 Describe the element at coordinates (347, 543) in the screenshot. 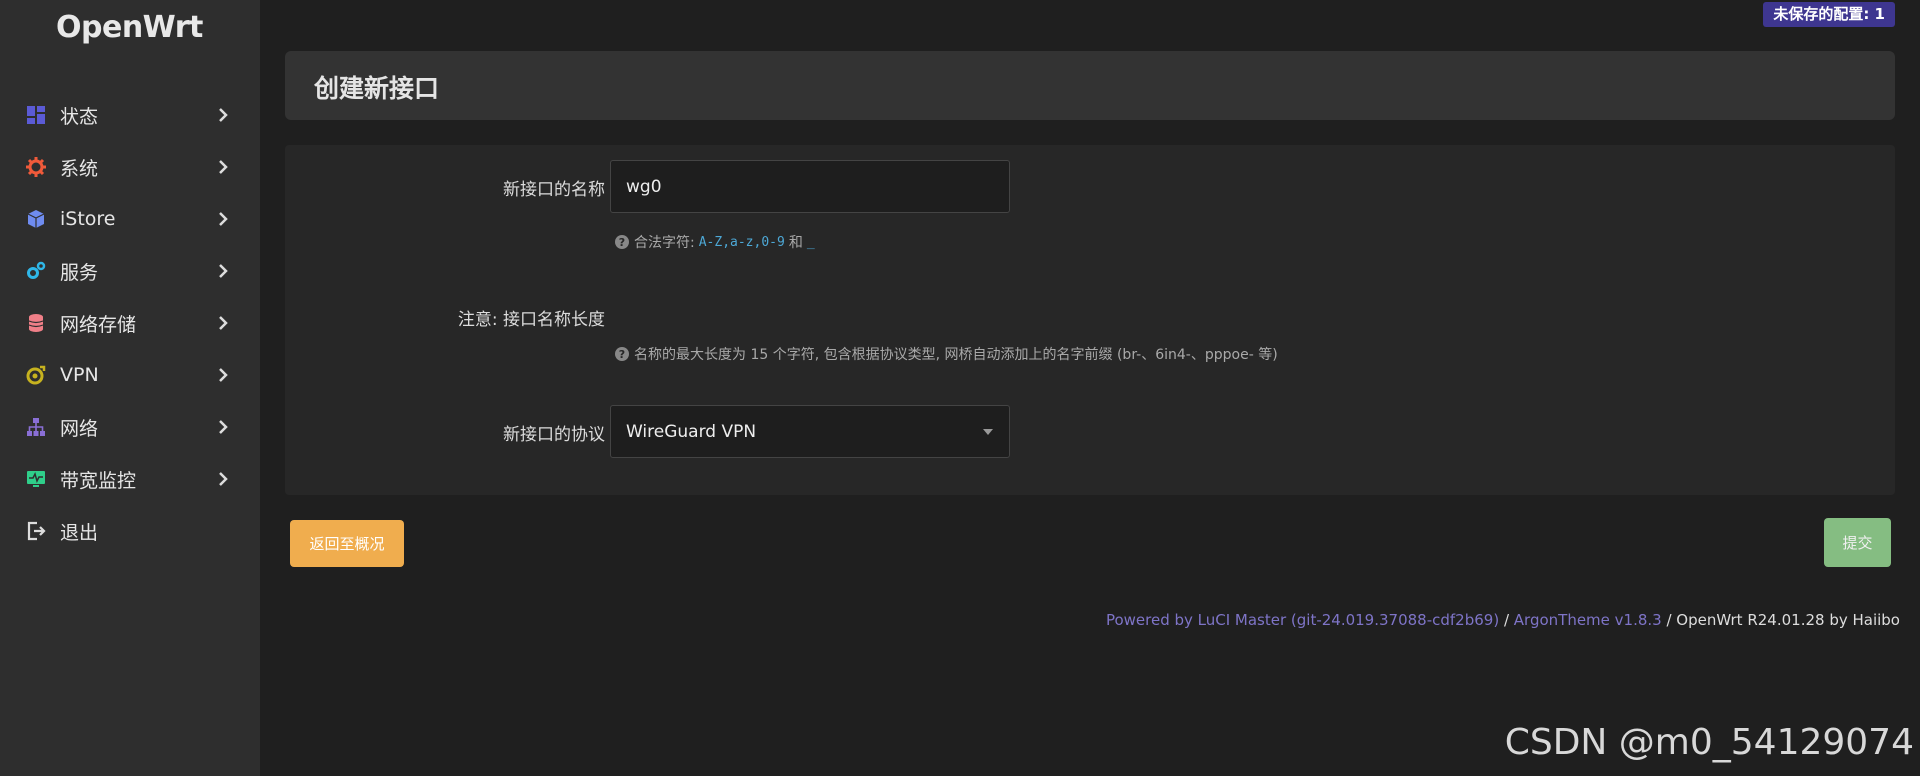

I see `back-to-overview-button: 返回至概况` at that location.